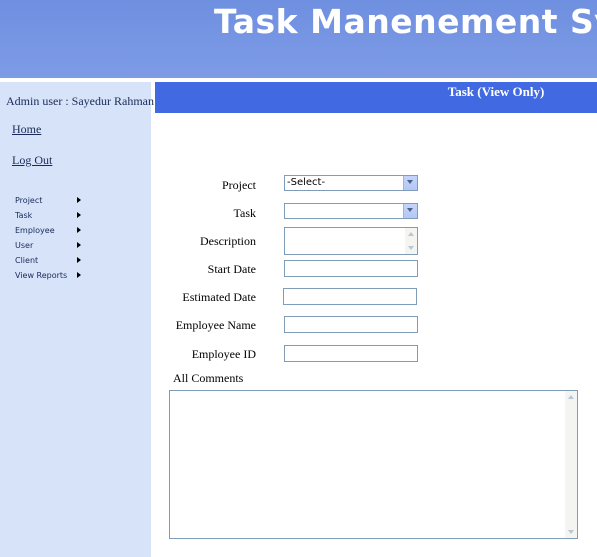 This screenshot has width=597, height=557. I want to click on page-title: Task (View Only), so click(496, 91).